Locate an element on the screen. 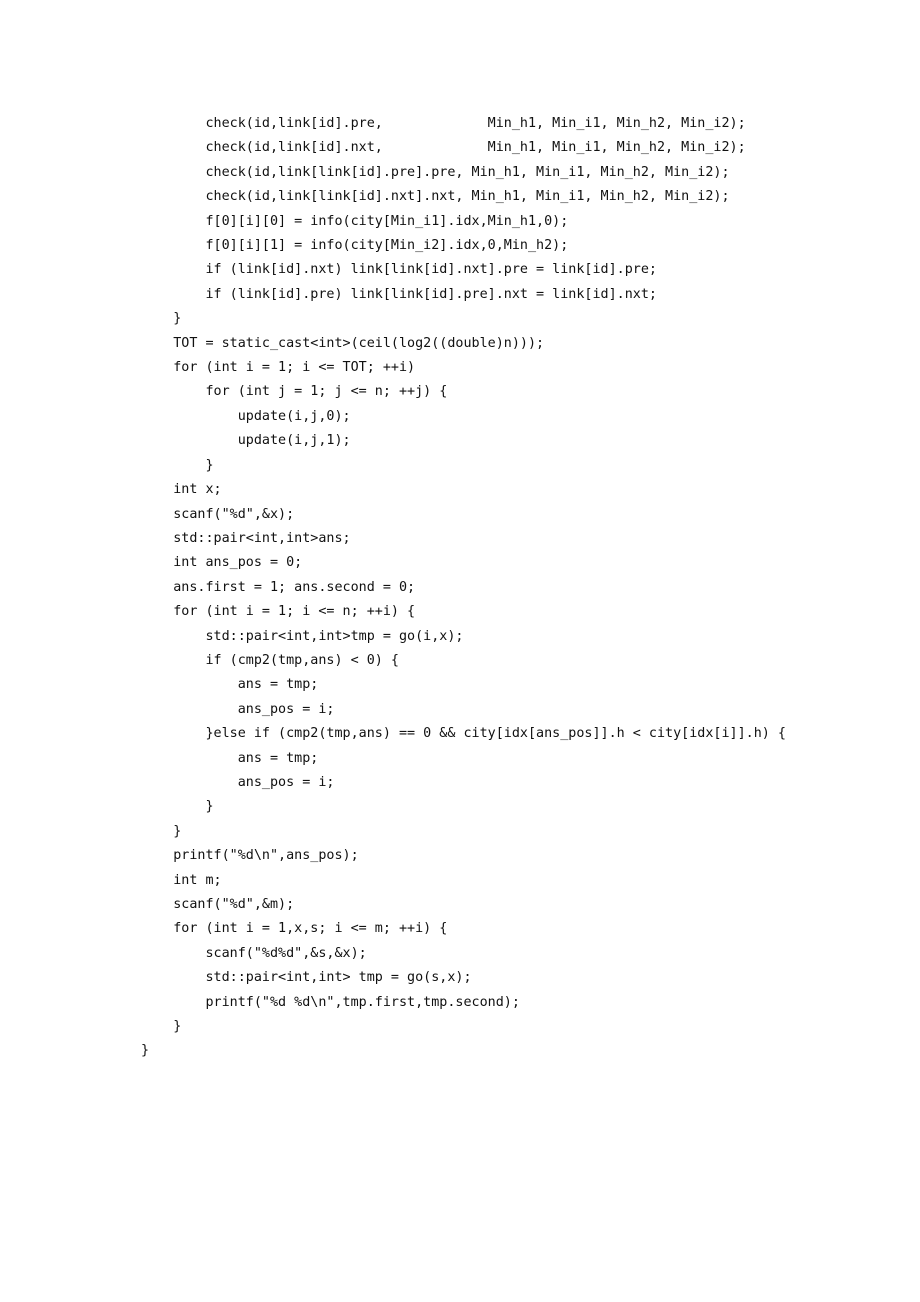 The height and width of the screenshot is (1302, 920). code-line: for (int i = 1,x,s; i <= m; ++i) { is located at coordinates (294, 929).